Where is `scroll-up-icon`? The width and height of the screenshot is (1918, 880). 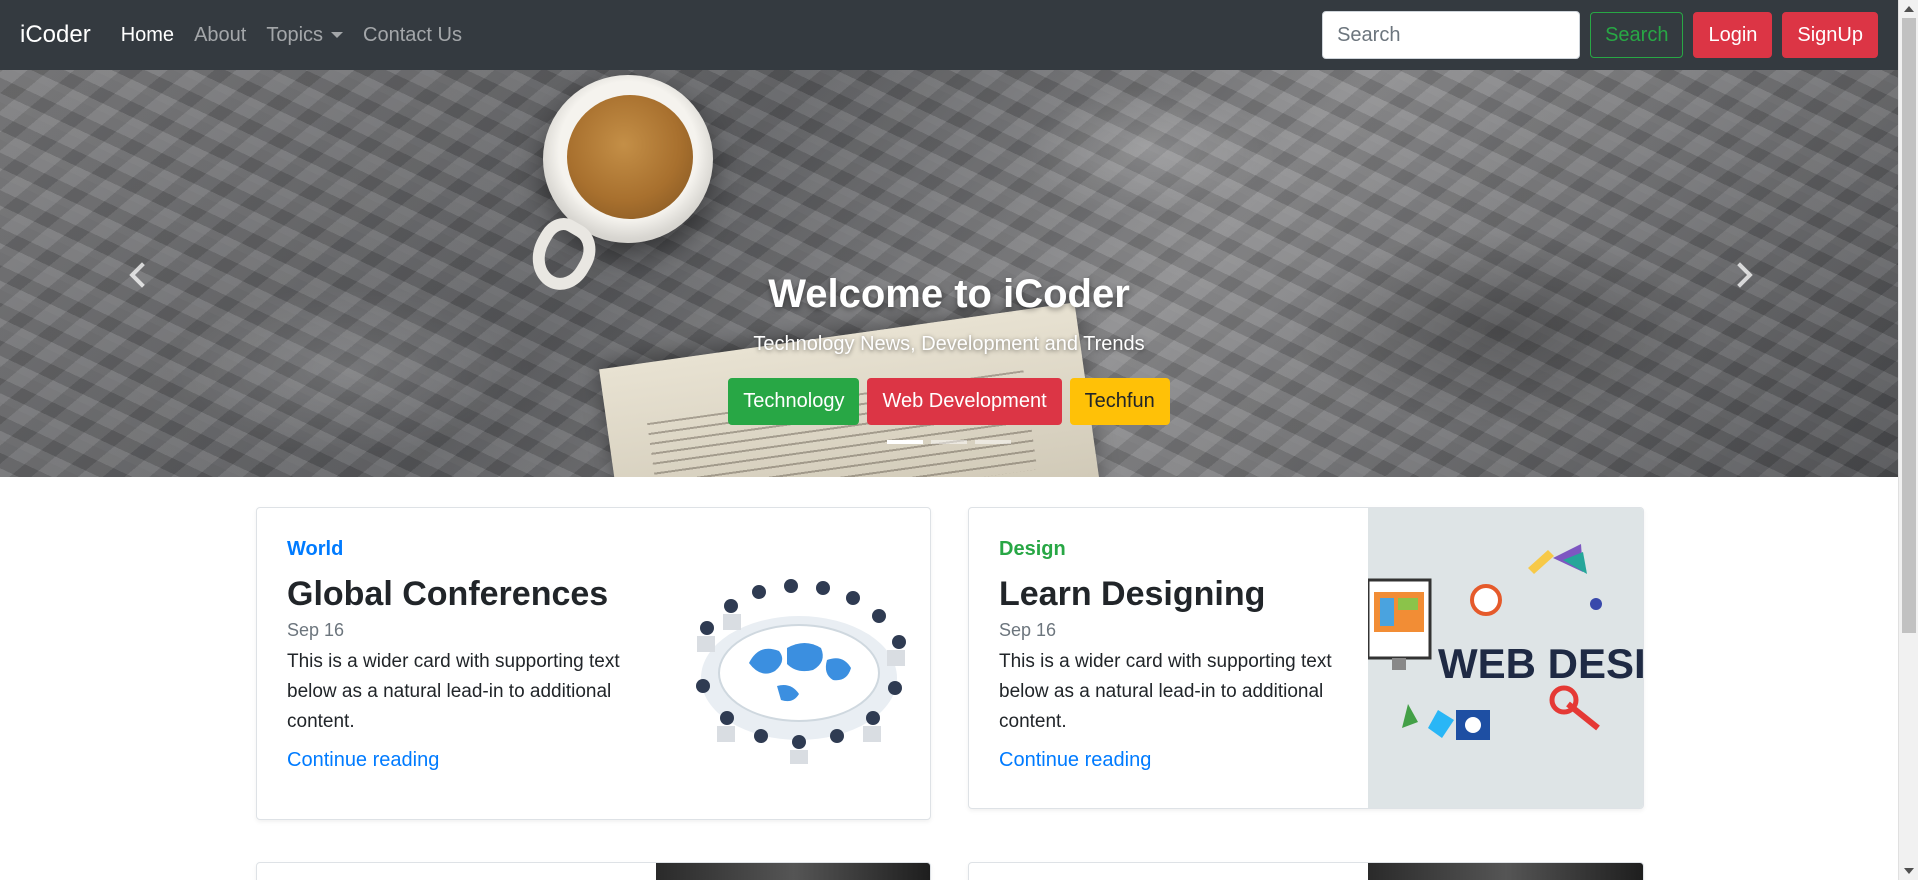 scroll-up-icon is located at coordinates (1909, 9).